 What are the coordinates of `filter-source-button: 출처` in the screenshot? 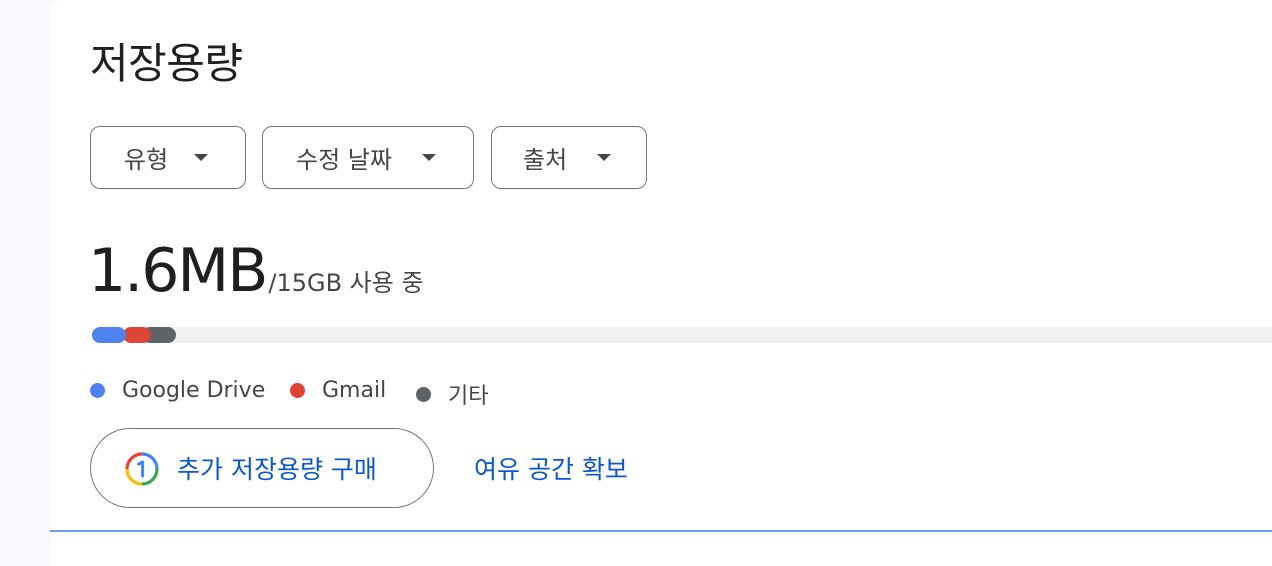 It's located at (569, 157).